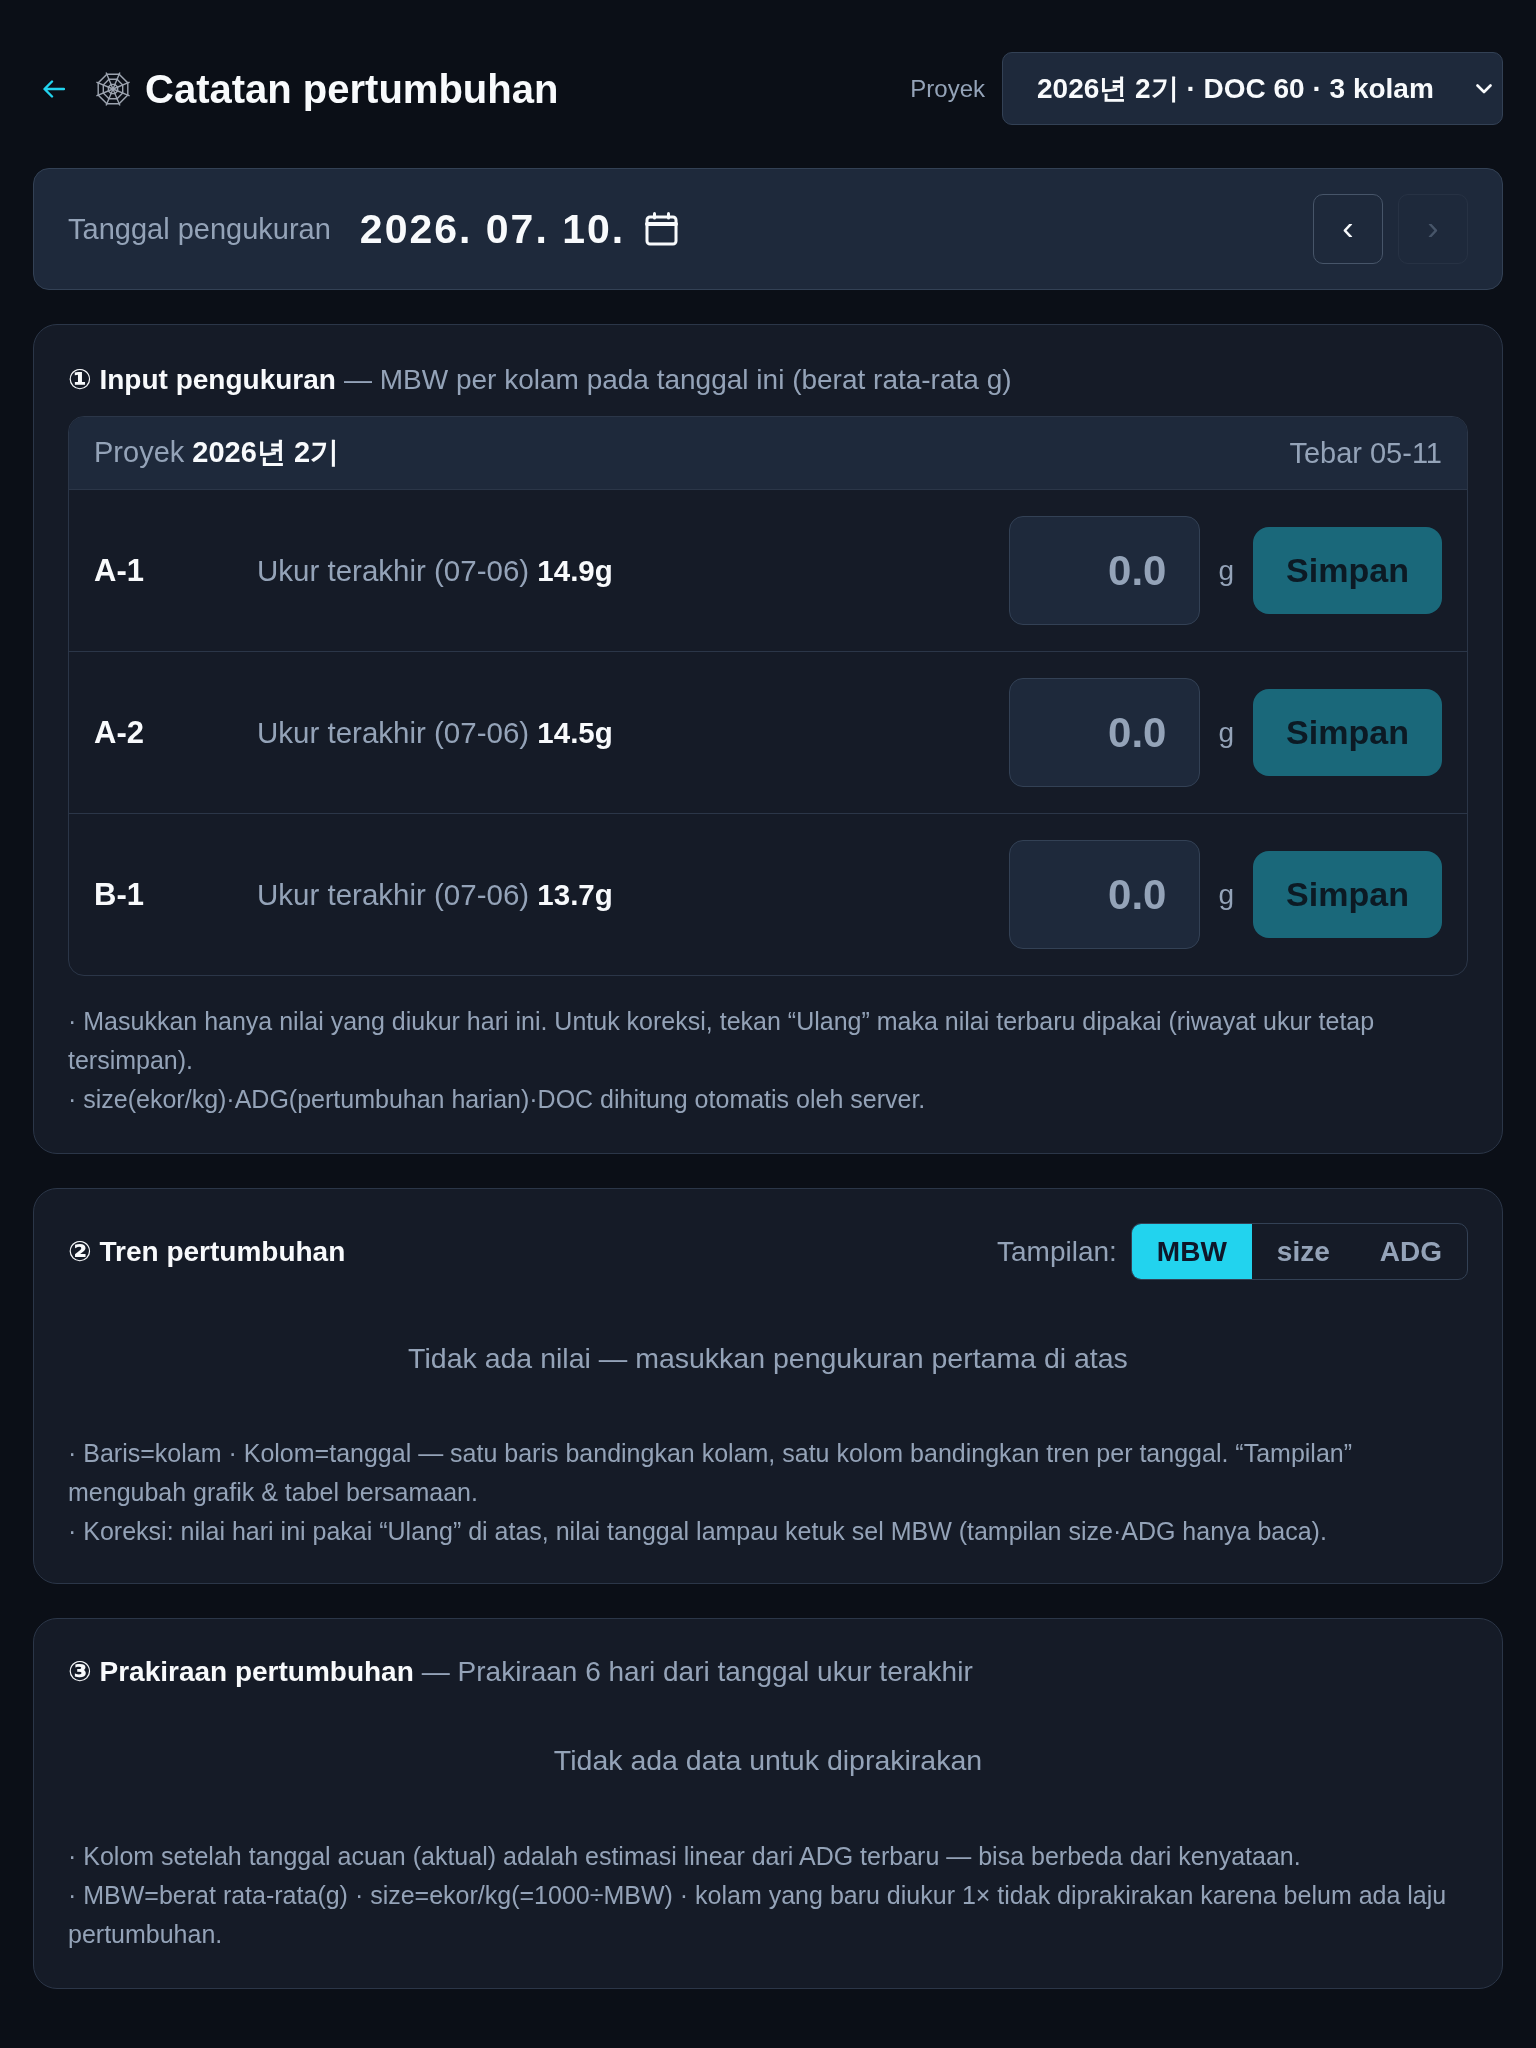 This screenshot has height=2048, width=1536. I want to click on note-text: · size(ekor/kg)·ADG(pertumbuhan harian)·DOC dihitung otomatis oleh server., so click(497, 1099).